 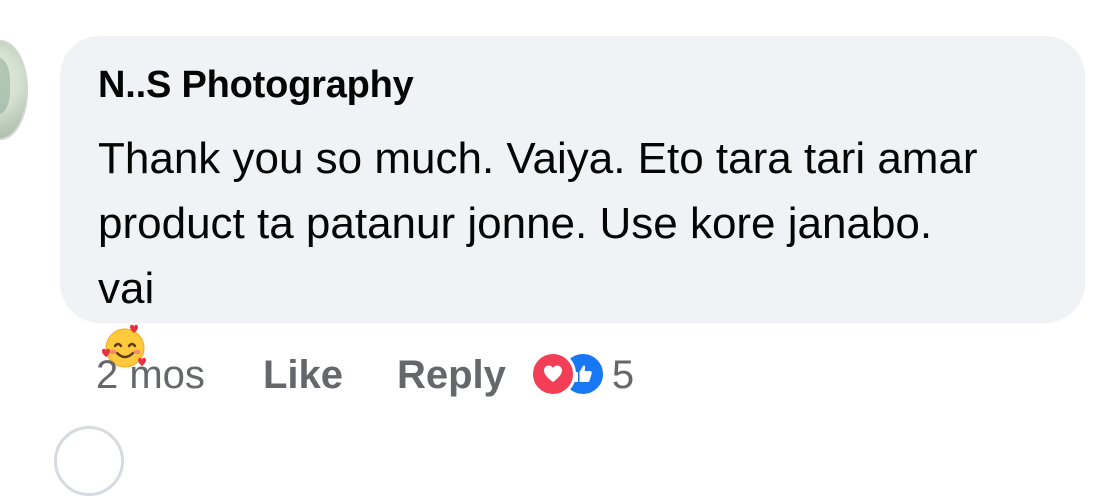 I want to click on avatar-image, so click(x=5, y=86).